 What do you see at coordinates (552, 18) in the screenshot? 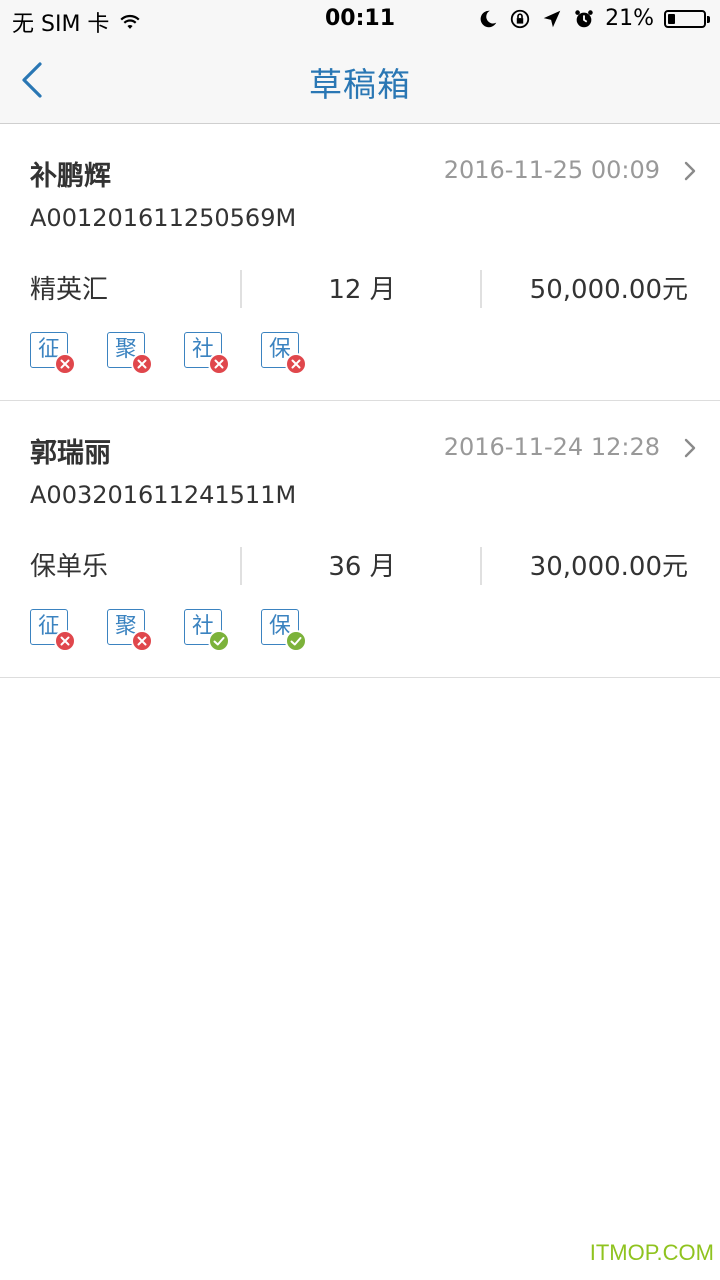
I see `location-icon` at bounding box center [552, 18].